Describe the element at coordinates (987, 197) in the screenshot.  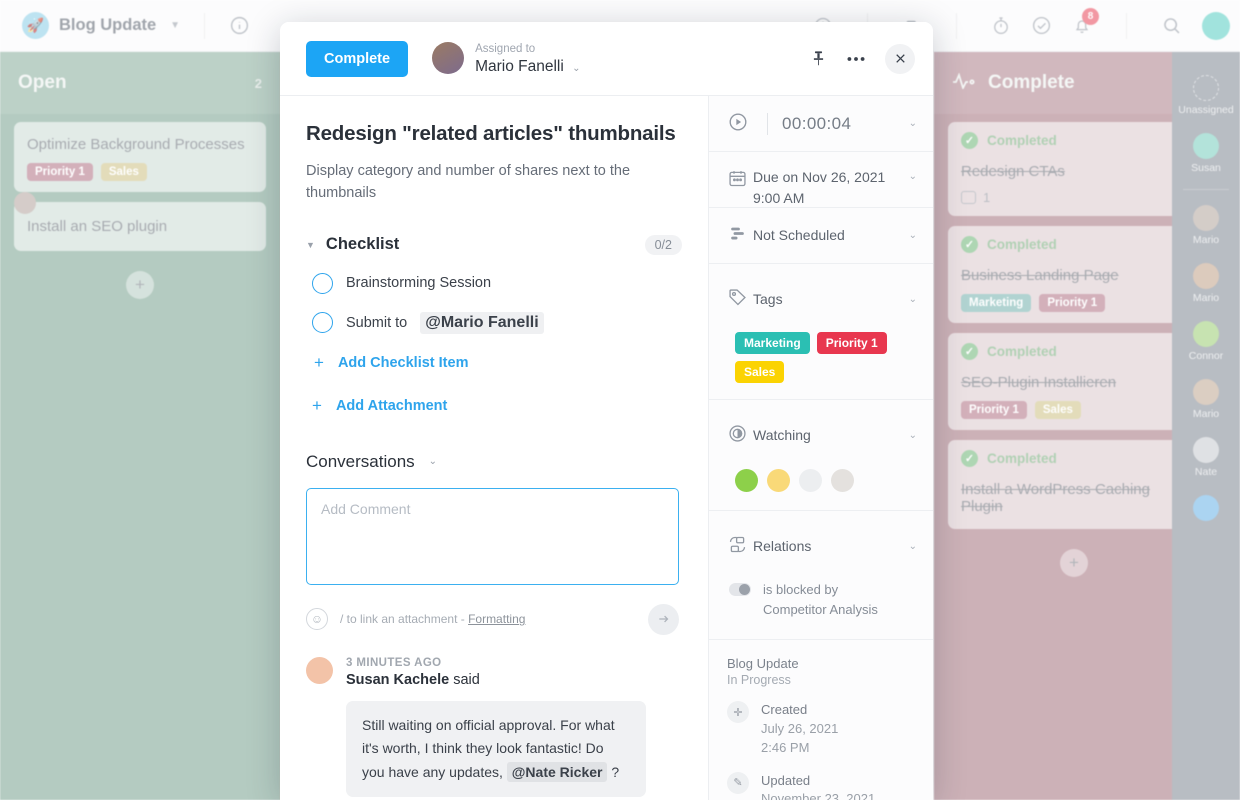
I see `comment-count-value: 1` at that location.